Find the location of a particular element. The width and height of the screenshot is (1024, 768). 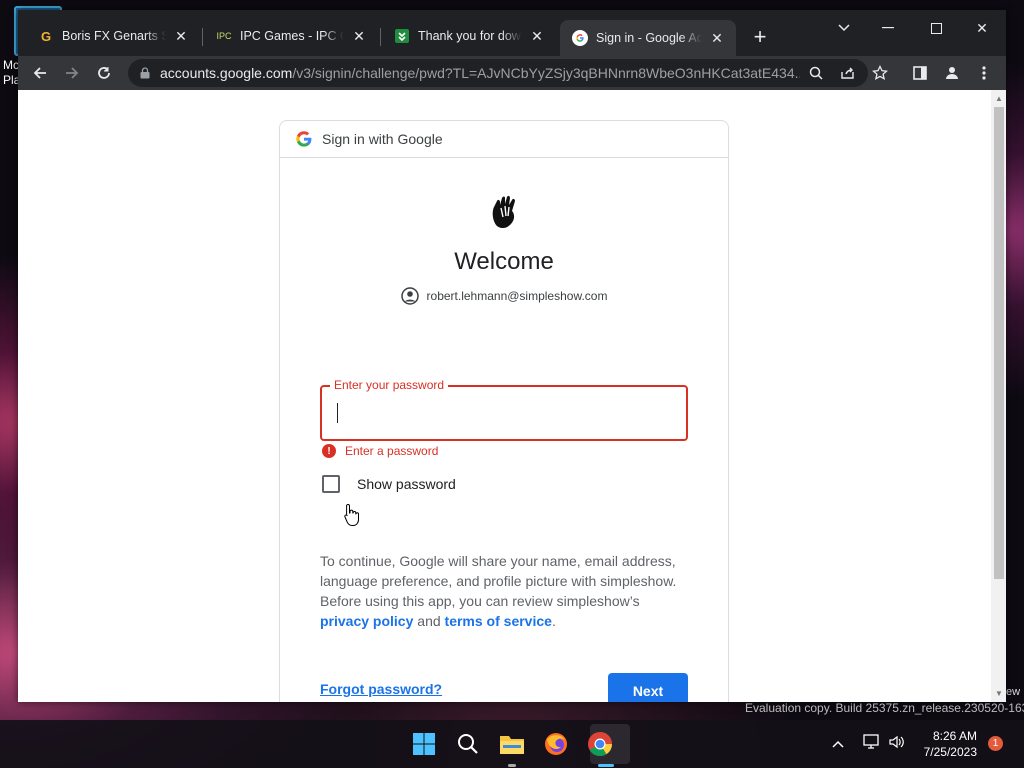

account-chip: robert.lehmann@simpleshow.com is located at coordinates (504, 296).